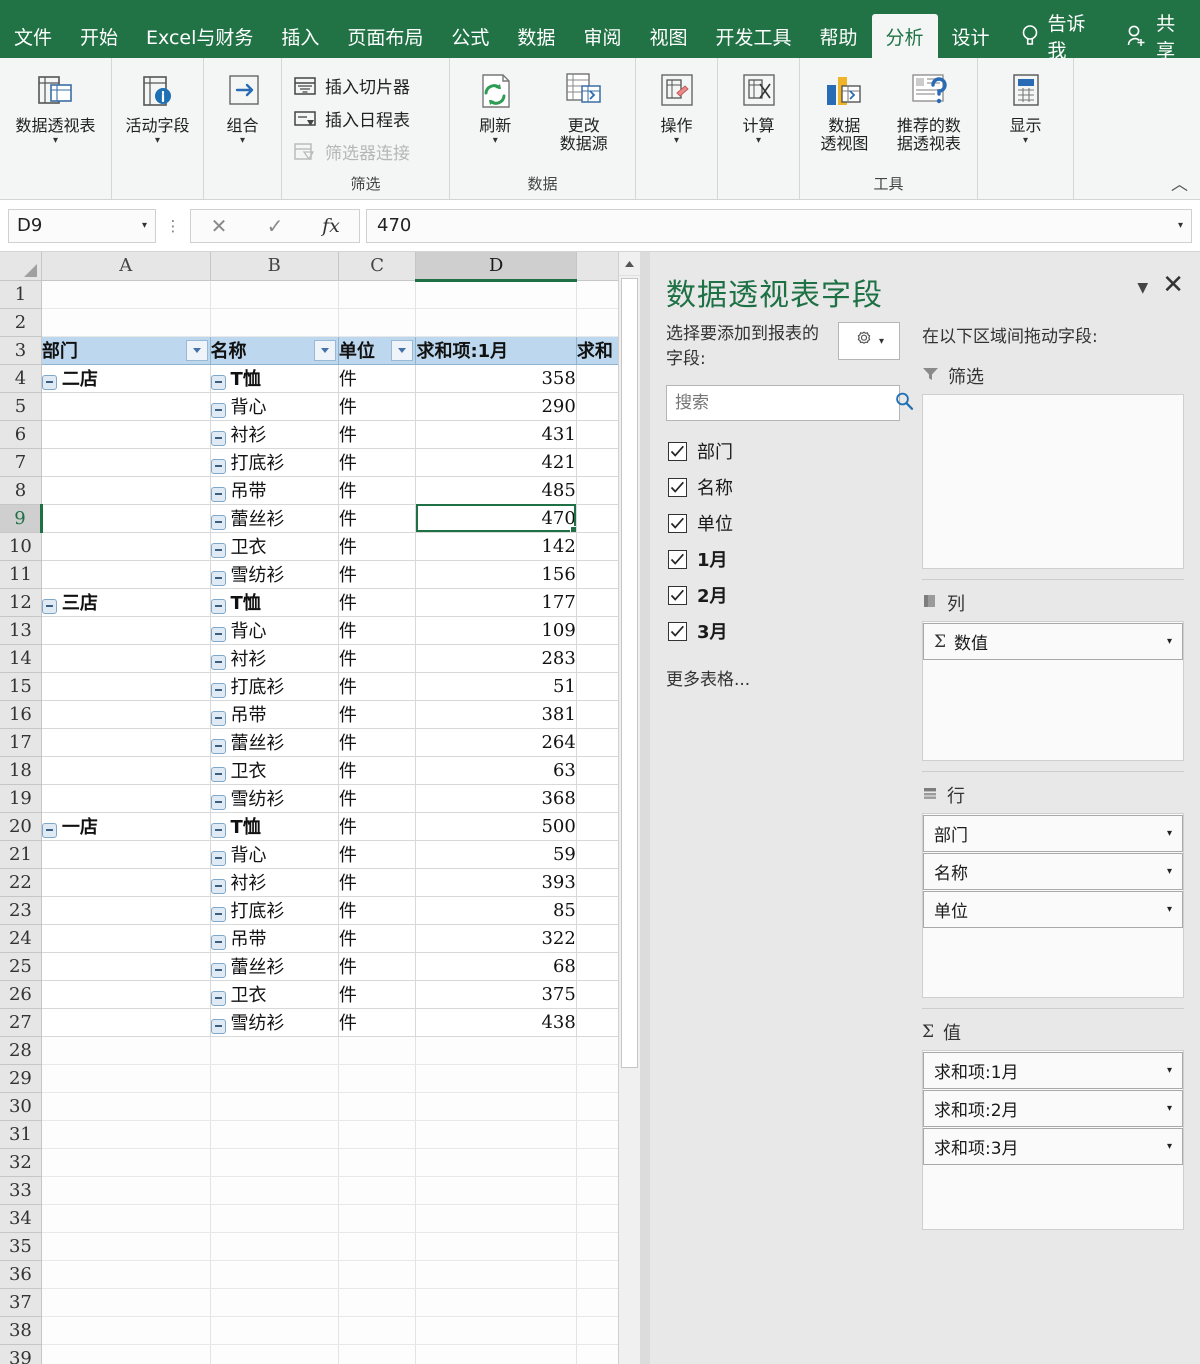 The height and width of the screenshot is (1364, 1200). I want to click on cell-a33, so click(126, 1190).